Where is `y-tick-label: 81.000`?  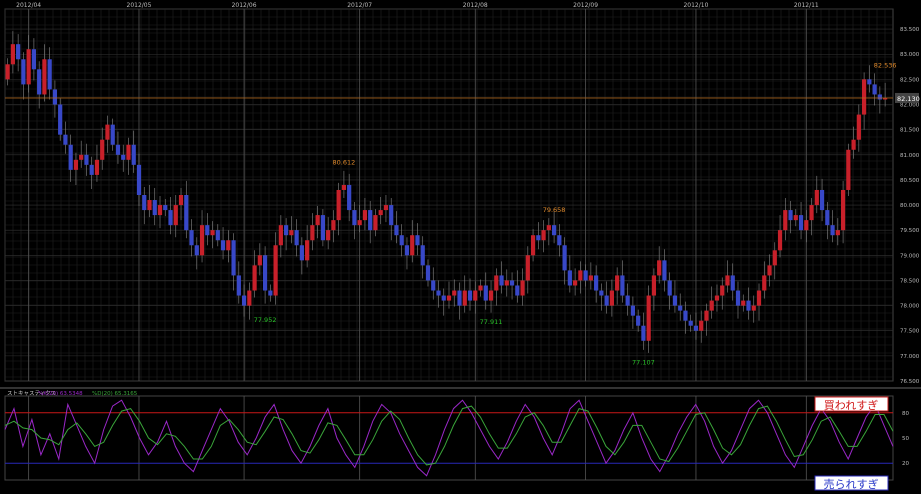
y-tick-label: 81.000 is located at coordinates (910, 156).